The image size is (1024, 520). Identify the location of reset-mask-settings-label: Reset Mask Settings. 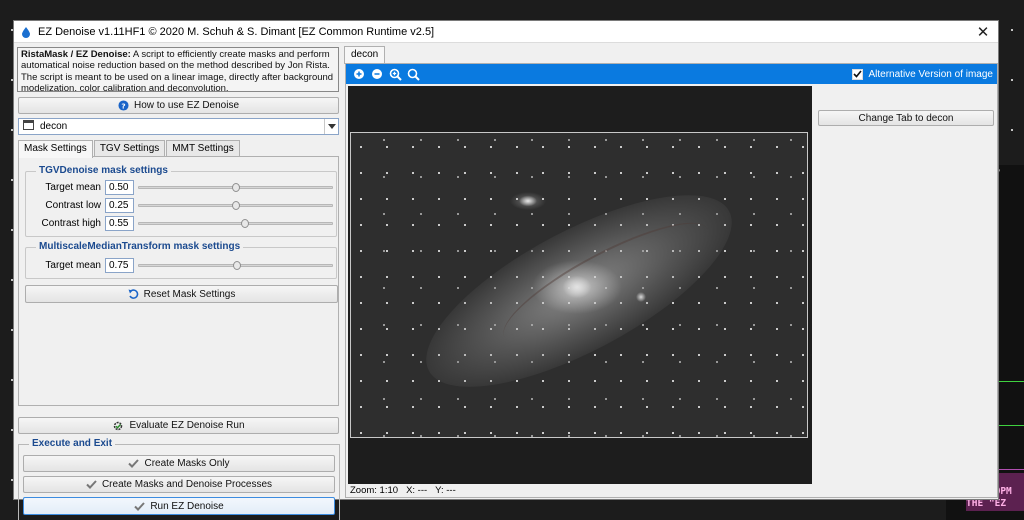
(189, 294).